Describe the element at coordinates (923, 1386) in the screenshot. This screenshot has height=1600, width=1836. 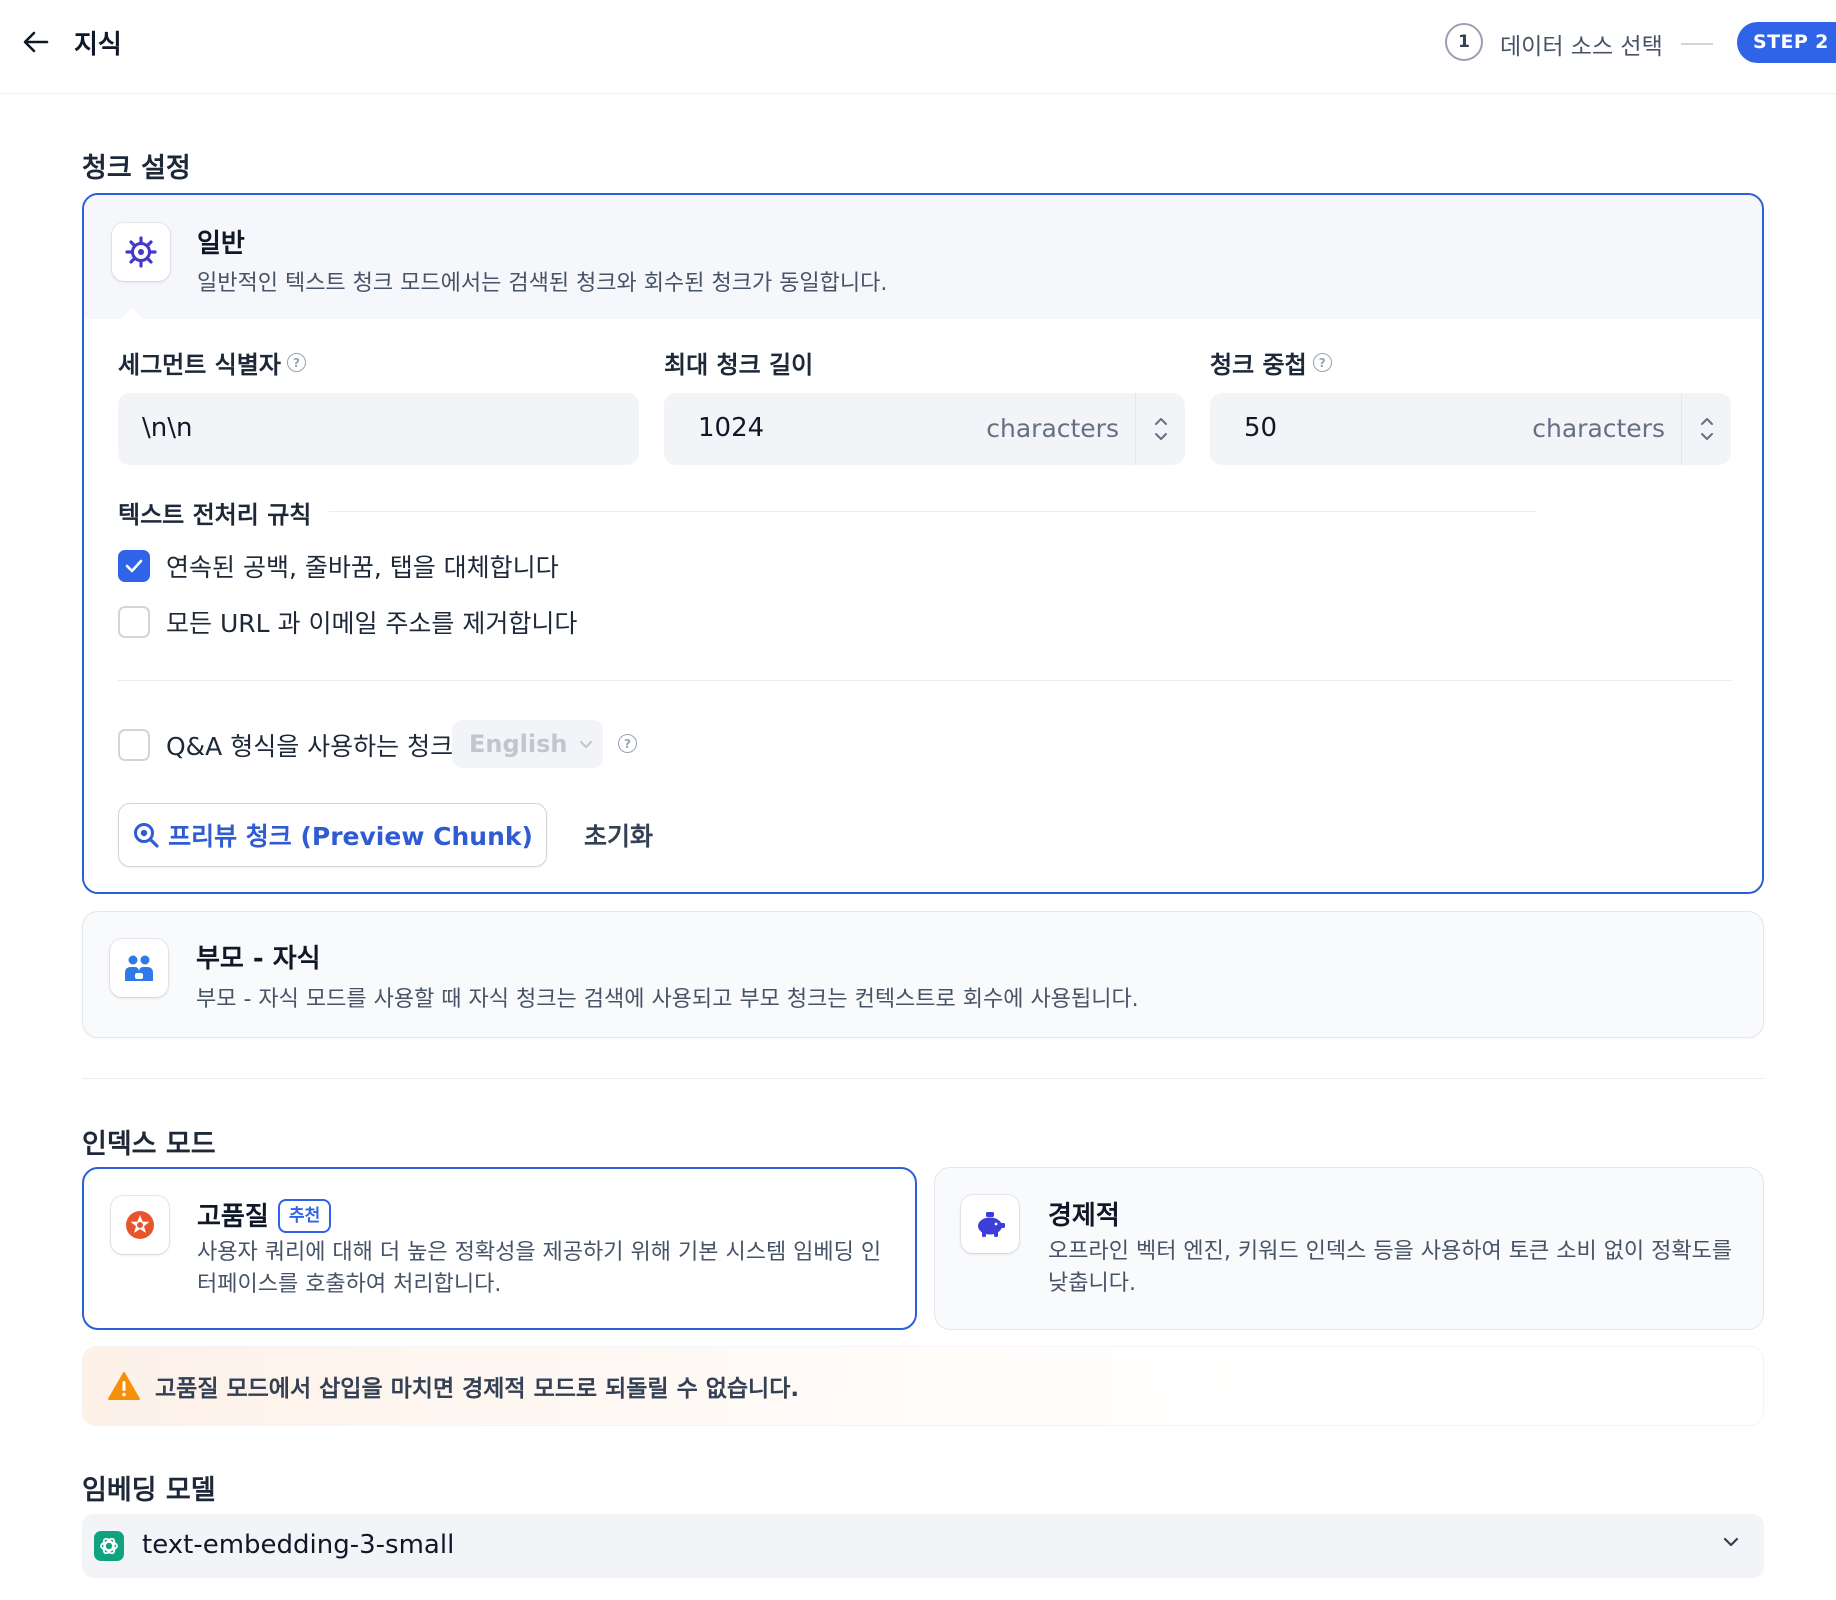
I see `index-mode-warning: 고품질 모드에서 삽입을 마치면 경제적 모드로 되돌릴 수 없습니다.` at that location.